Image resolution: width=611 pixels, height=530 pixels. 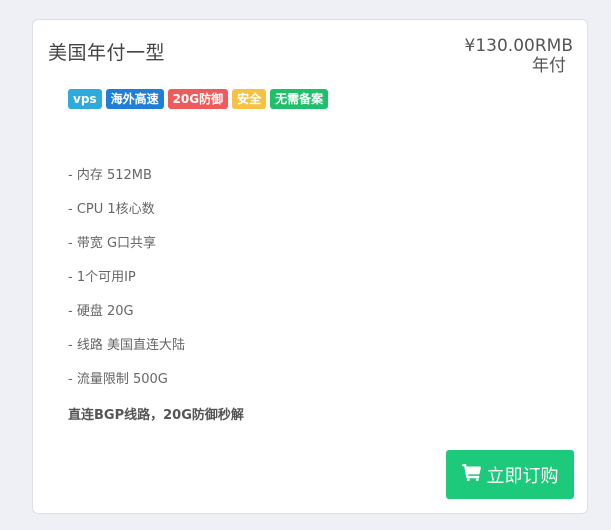 I want to click on buy-now-button: 立即订购, so click(x=510, y=474).